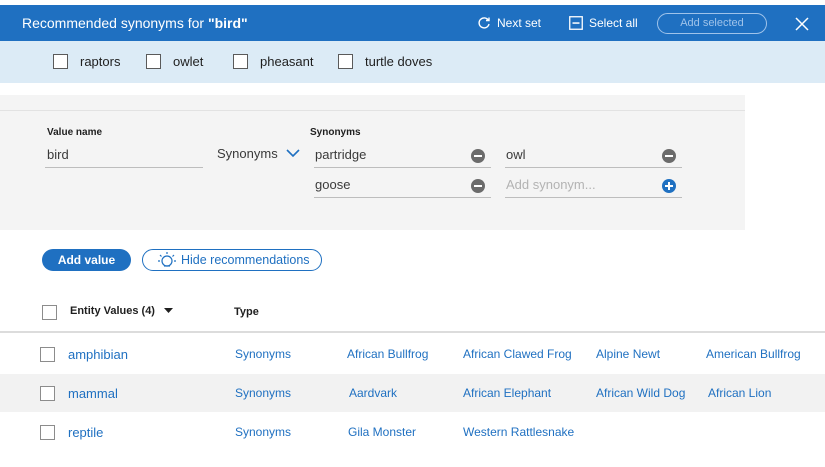  Describe the element at coordinates (335, 132) in the screenshot. I see `synonyms-label: Synonyms` at that location.